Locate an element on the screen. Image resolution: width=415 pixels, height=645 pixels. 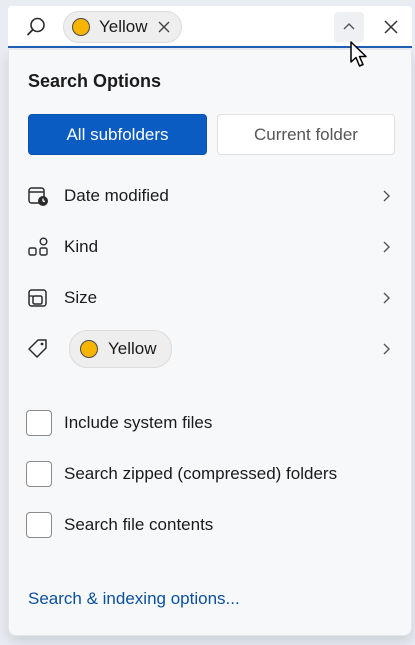
checkbox-label: Search file contents is located at coordinates (139, 524).